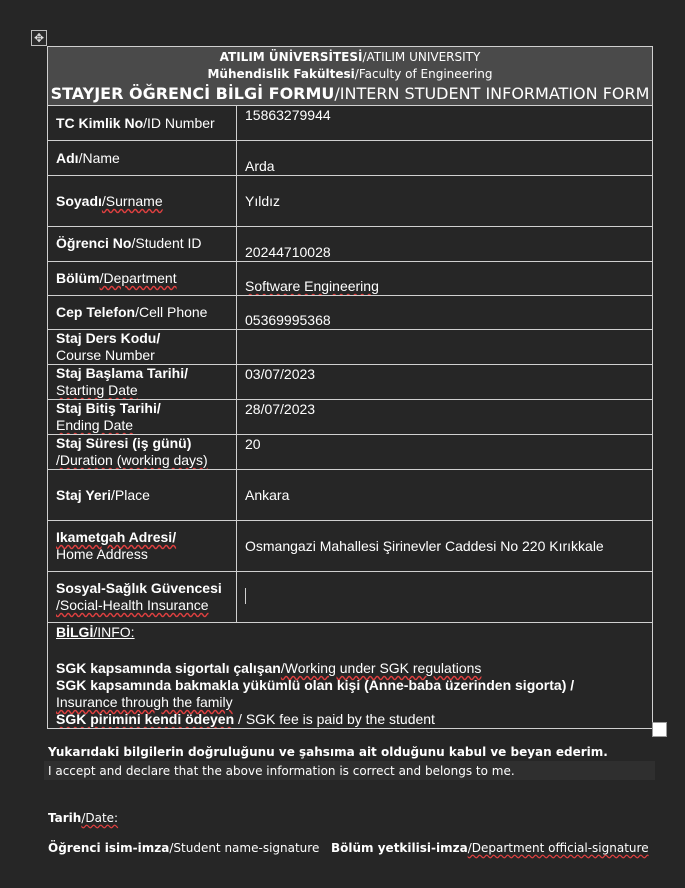  I want to click on info-option-1-en: /Working under SGK regulations, so click(381, 668).